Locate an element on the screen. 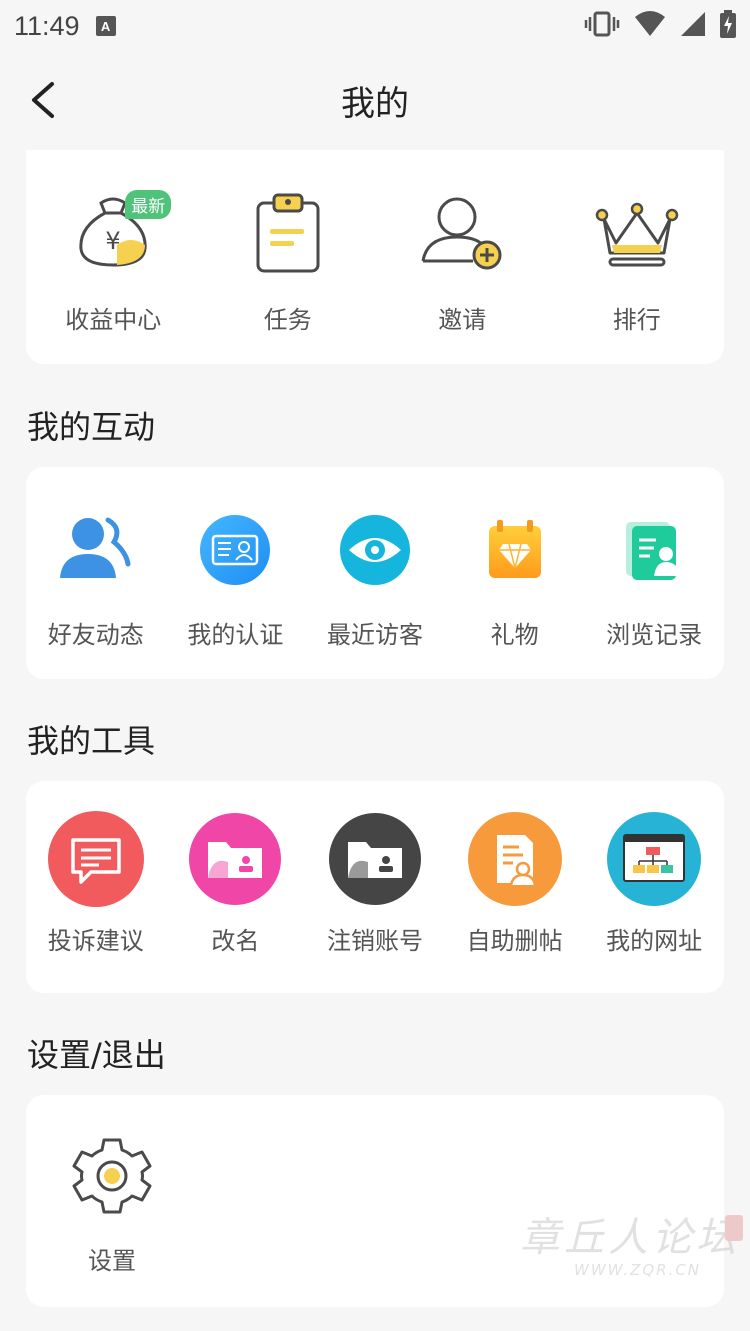 This screenshot has height=1331, width=750. top-card: ¥ 最新 收益中心 任务 邀请 排行 is located at coordinates (375, 257).